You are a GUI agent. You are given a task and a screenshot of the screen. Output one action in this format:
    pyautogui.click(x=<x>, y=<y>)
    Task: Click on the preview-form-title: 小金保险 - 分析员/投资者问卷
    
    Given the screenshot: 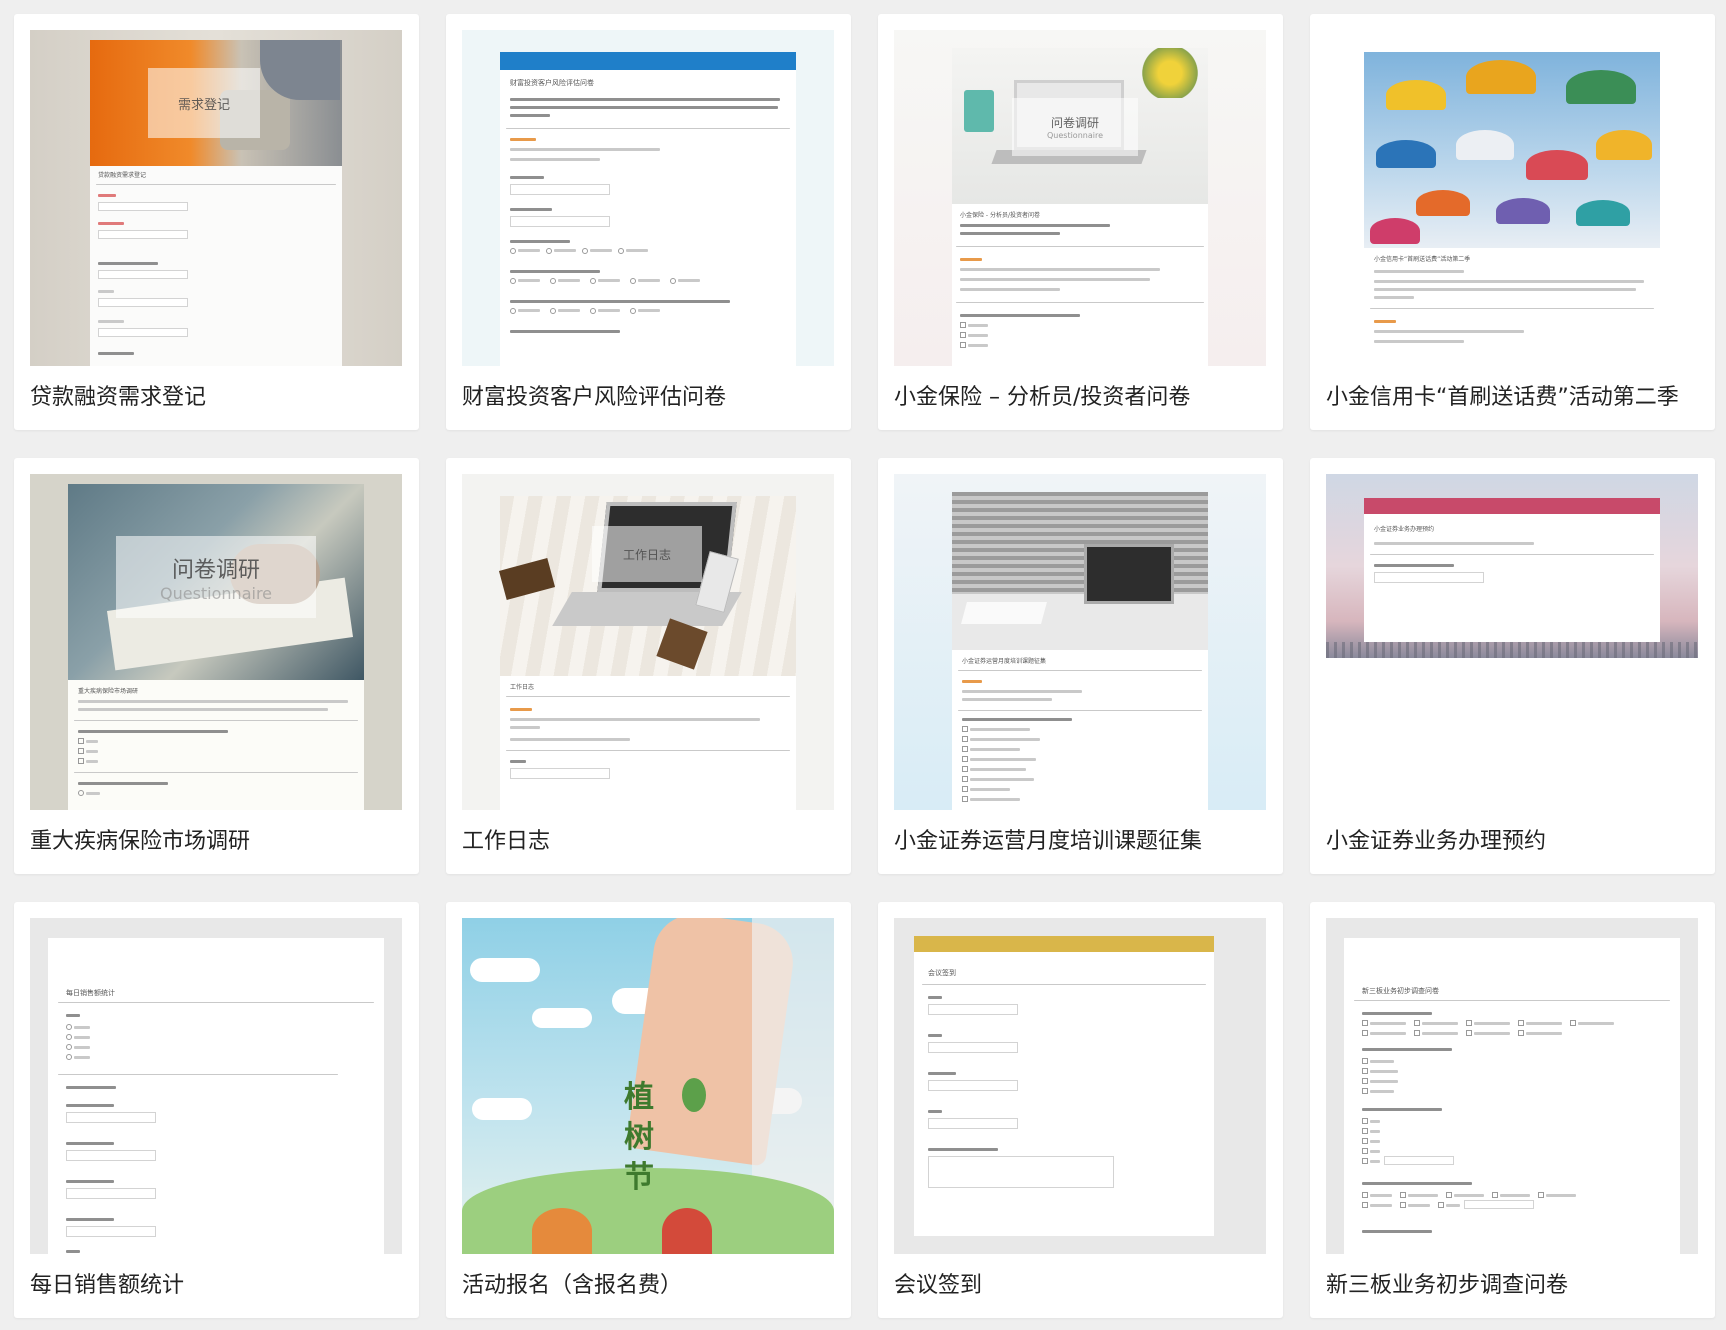 What is the action you would take?
    pyautogui.click(x=1000, y=215)
    